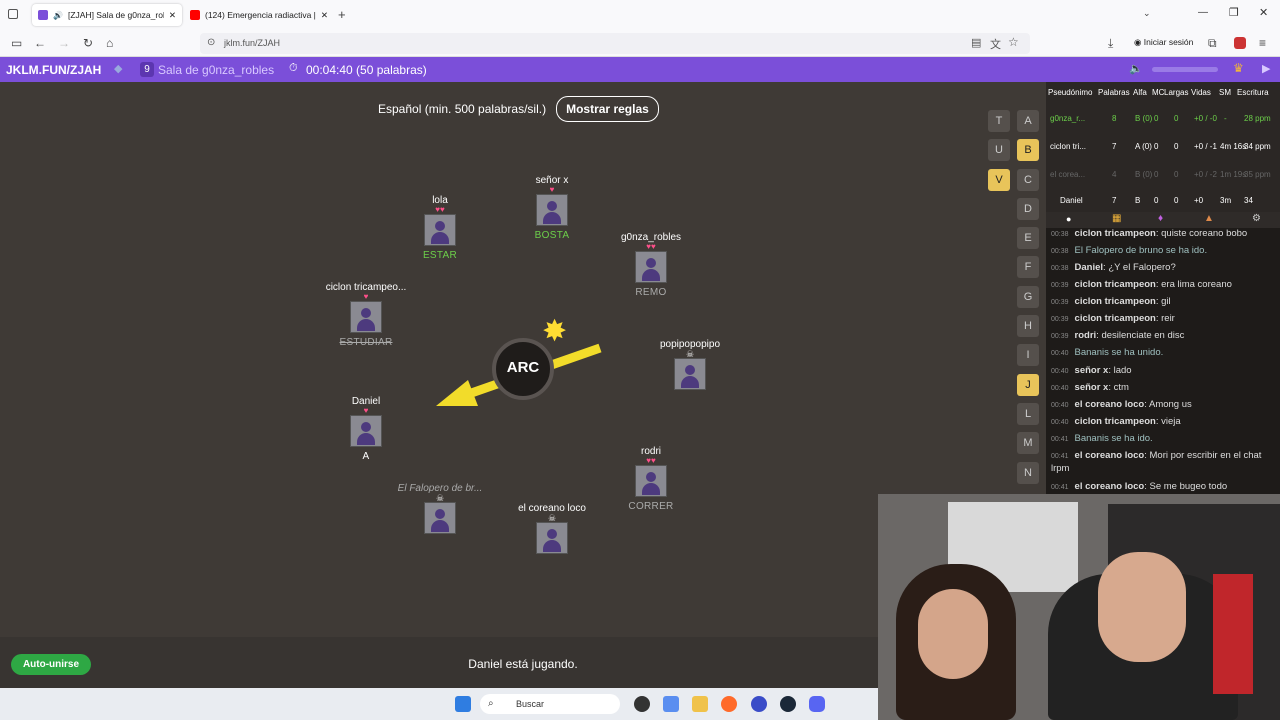 The width and height of the screenshot is (1280, 720). Describe the element at coordinates (1203, 12) in the screenshot. I see `minimize-icon: —` at that location.